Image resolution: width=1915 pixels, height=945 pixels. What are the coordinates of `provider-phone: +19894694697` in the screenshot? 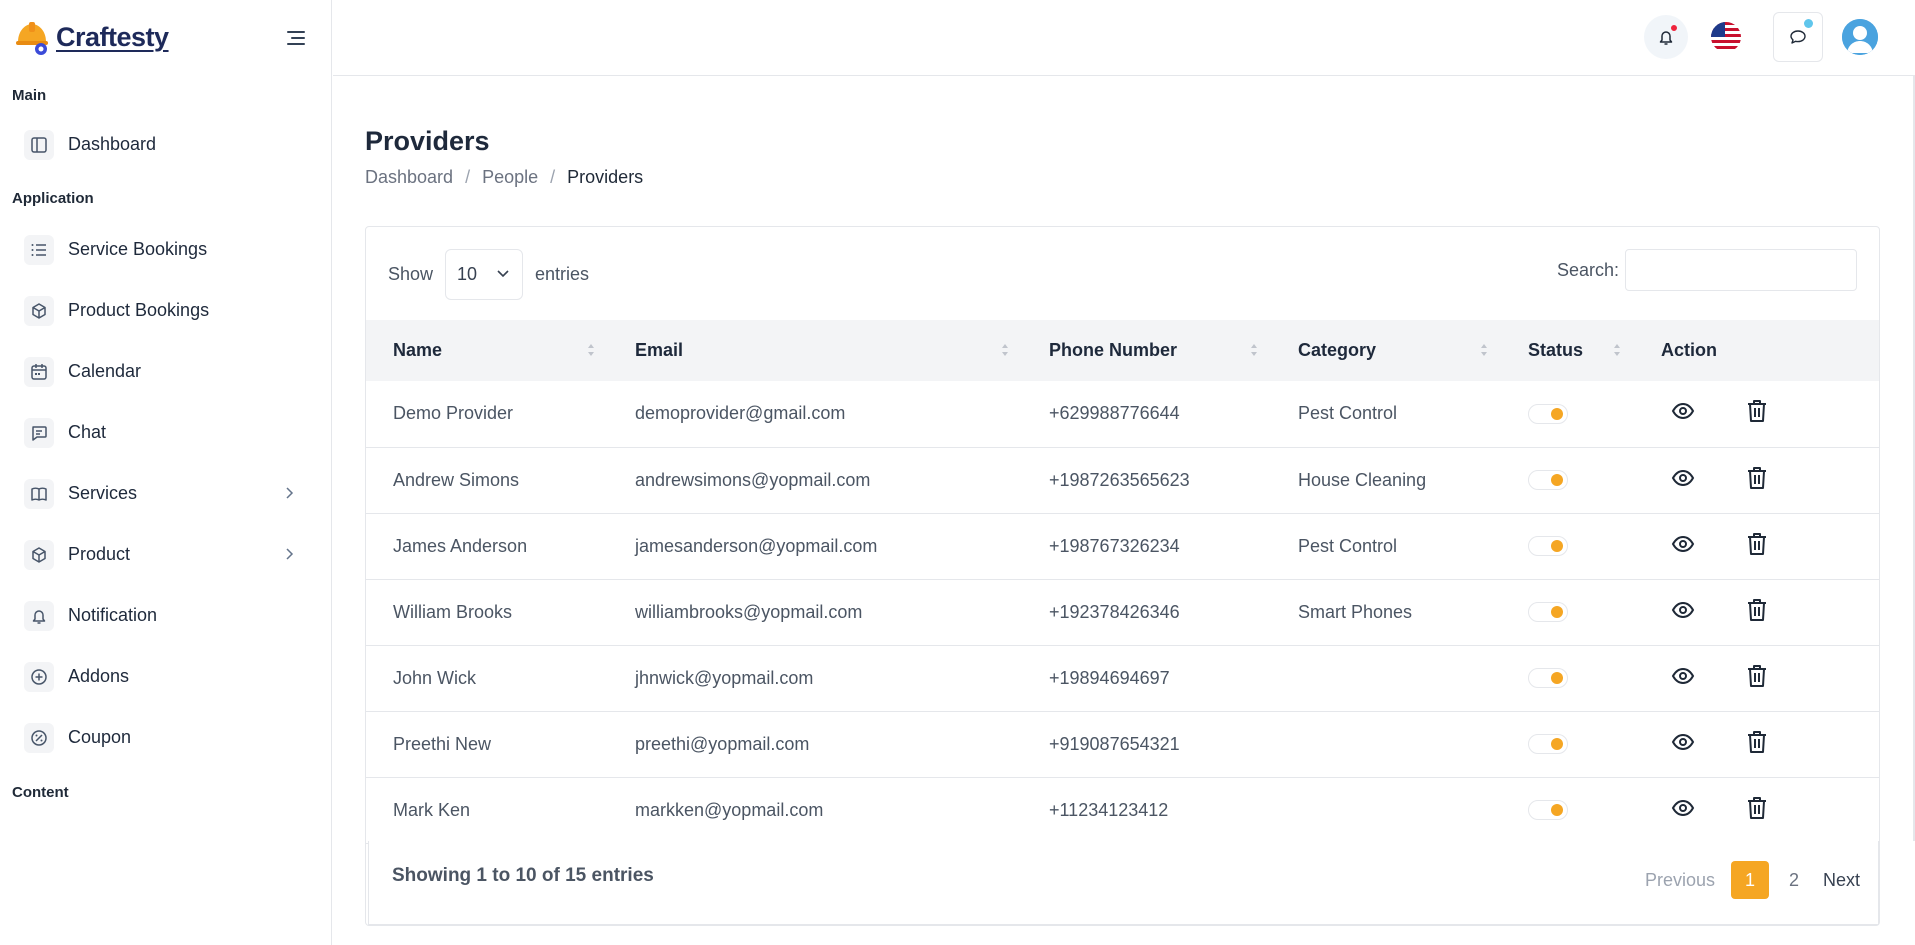 It's located at (1109, 677).